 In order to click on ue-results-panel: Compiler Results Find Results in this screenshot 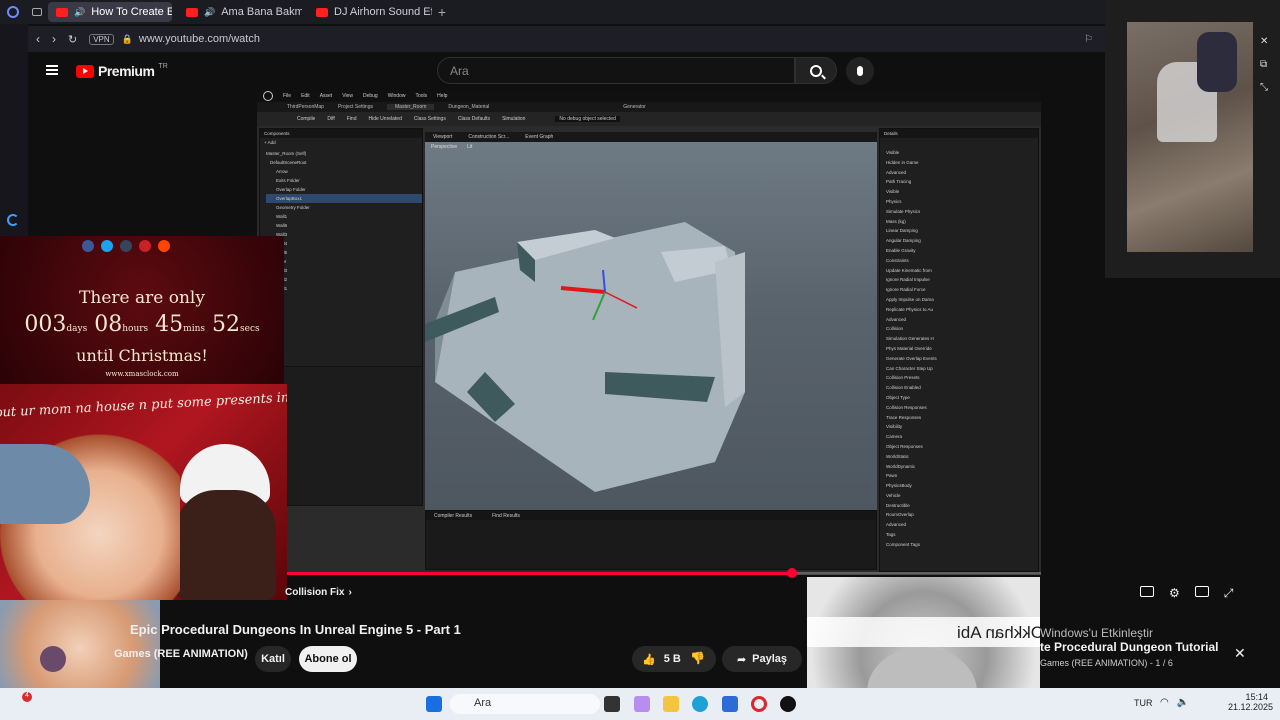, I will do `click(651, 540)`.